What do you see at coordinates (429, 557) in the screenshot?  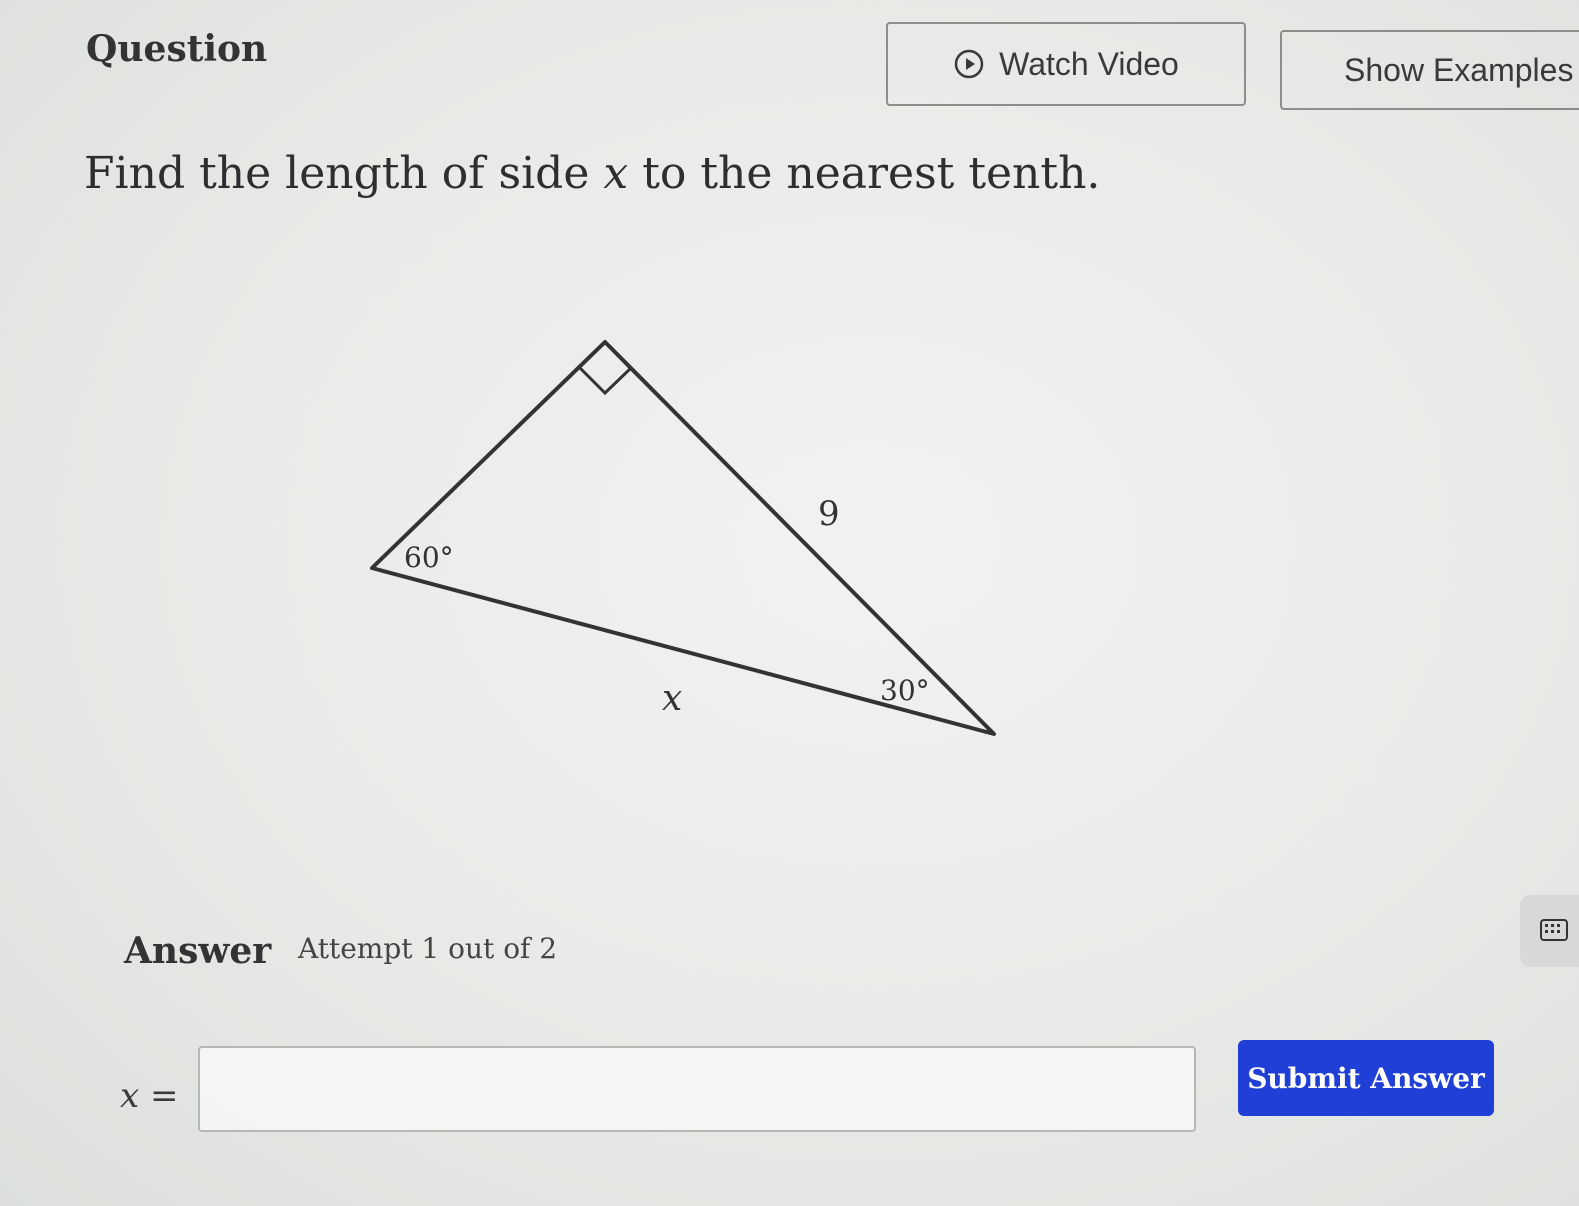 I see `angle-60-label: 60°` at bounding box center [429, 557].